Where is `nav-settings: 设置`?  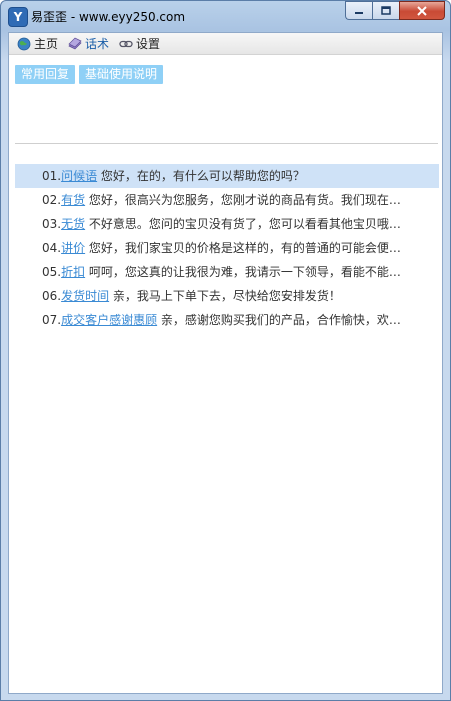
nav-settings: 设置 is located at coordinates (139, 43).